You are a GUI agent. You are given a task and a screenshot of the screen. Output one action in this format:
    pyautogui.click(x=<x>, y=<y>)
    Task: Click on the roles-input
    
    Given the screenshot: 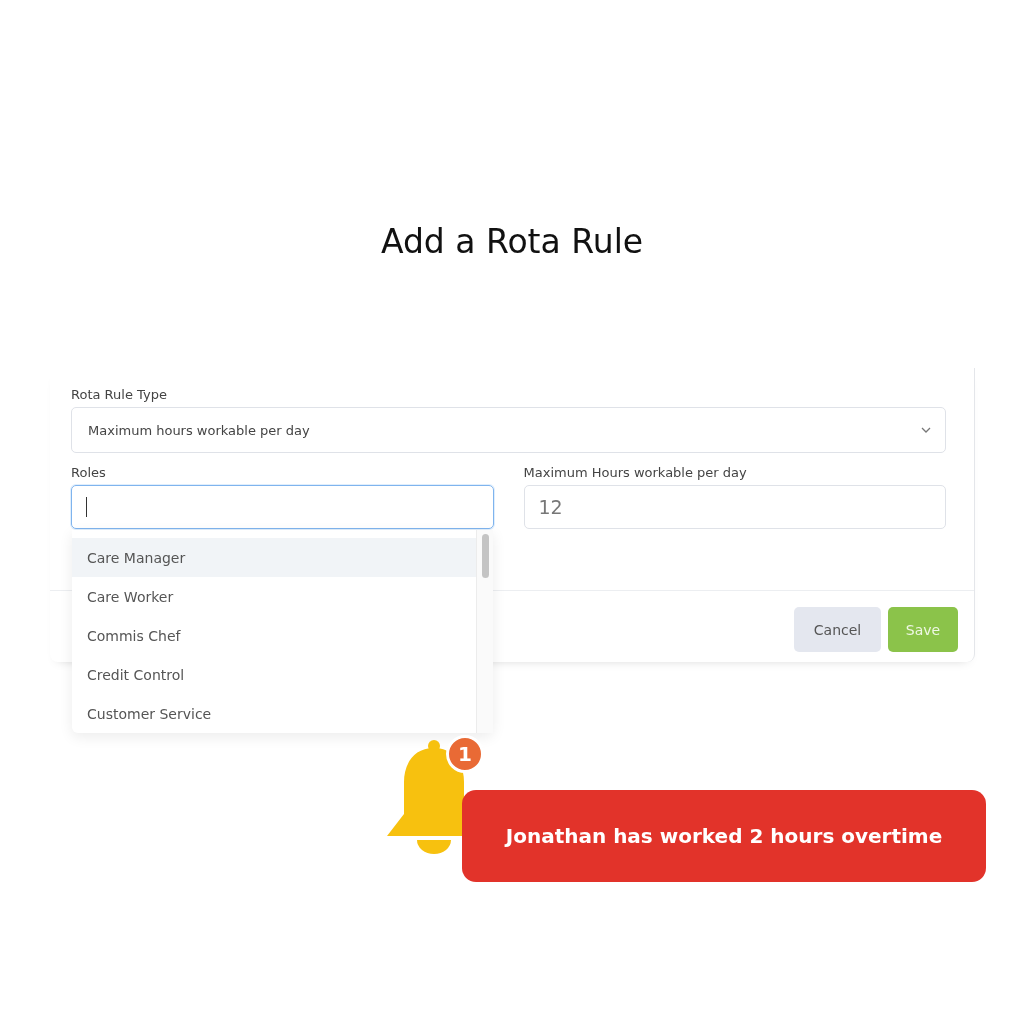 What is the action you would take?
    pyautogui.click(x=282, y=507)
    